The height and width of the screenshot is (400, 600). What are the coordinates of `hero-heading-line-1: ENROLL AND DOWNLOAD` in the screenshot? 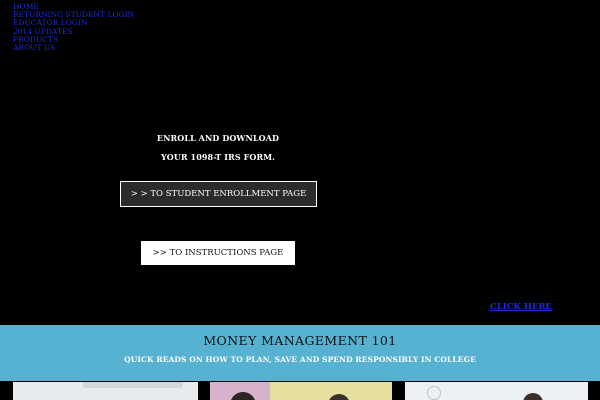 It's located at (218, 138).